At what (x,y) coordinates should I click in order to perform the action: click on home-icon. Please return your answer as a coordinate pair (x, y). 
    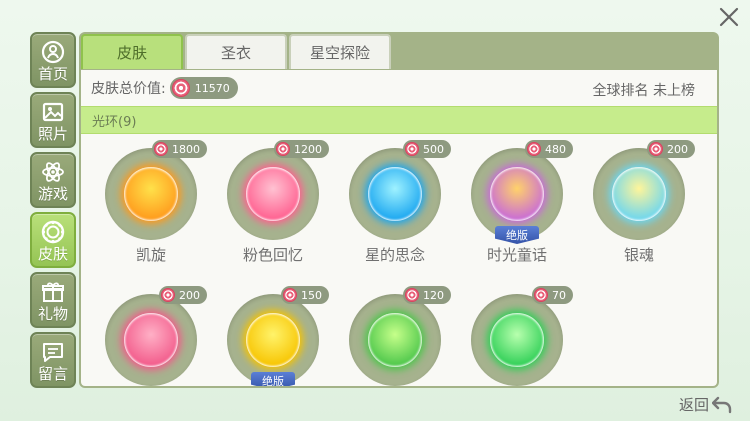
    Looking at the image, I should click on (53, 52).